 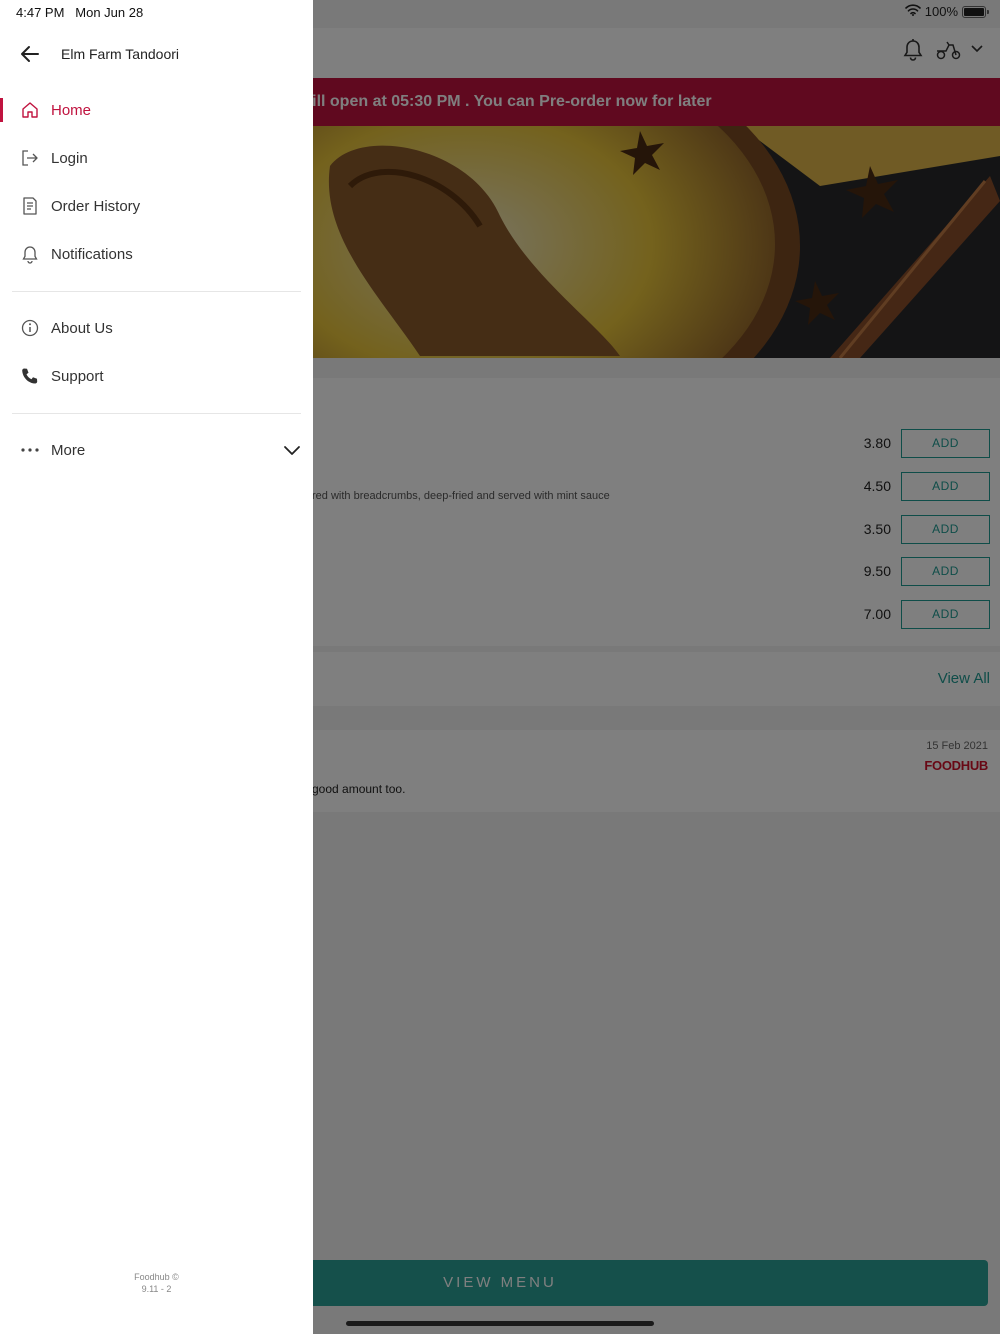 I want to click on menu-item-label: More, so click(x=68, y=450).